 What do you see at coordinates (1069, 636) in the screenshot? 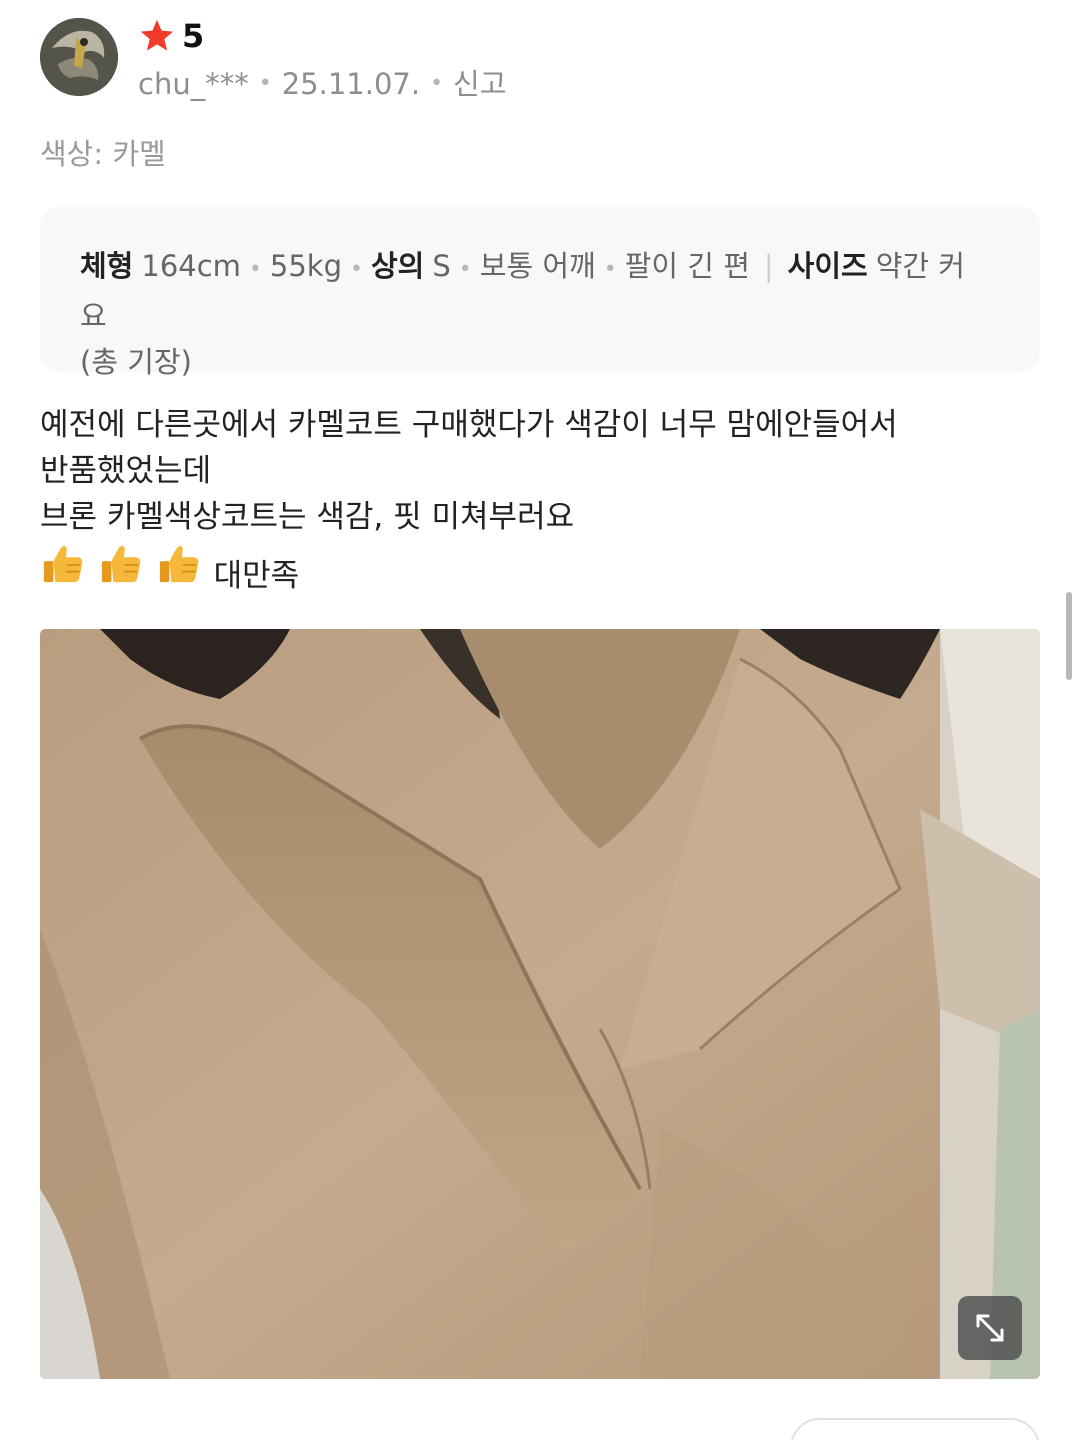
I see `scrollbar` at bounding box center [1069, 636].